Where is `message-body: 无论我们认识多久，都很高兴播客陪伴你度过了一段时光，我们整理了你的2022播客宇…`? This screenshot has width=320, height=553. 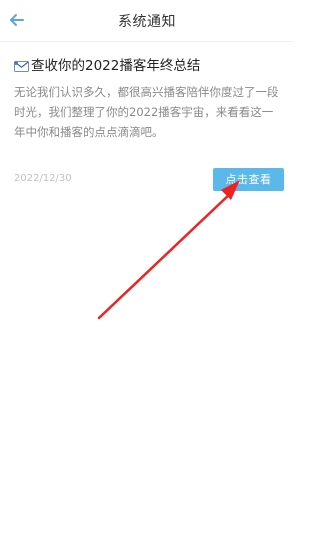
message-body: 无论我们认识多久，都很高兴播客陪伴你度过了一段时光，我们整理了你的2022播客宇… is located at coordinates (146, 112).